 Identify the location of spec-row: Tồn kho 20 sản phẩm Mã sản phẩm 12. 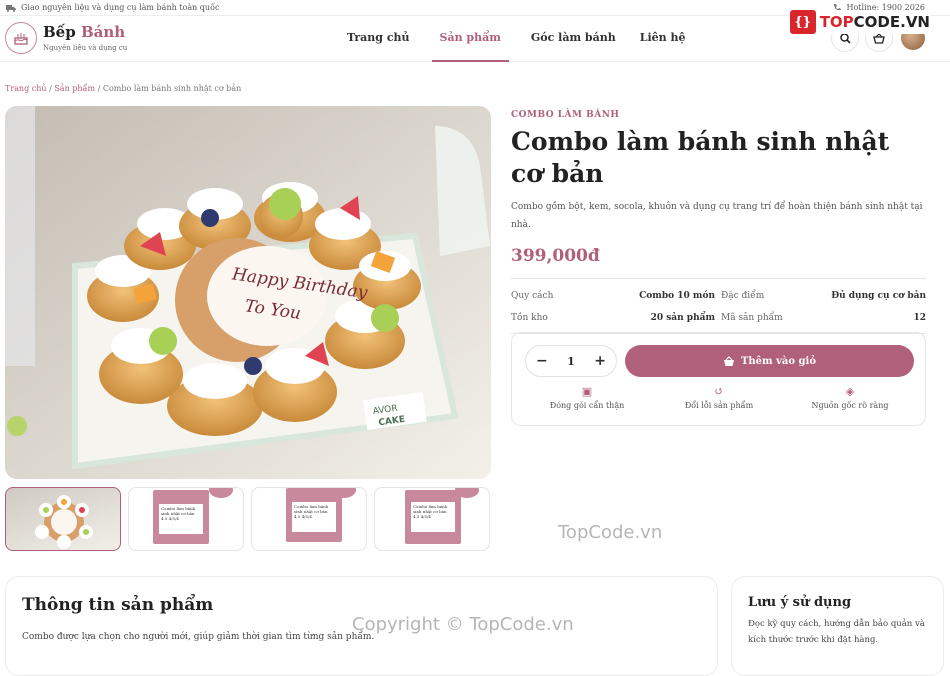
(718, 318).